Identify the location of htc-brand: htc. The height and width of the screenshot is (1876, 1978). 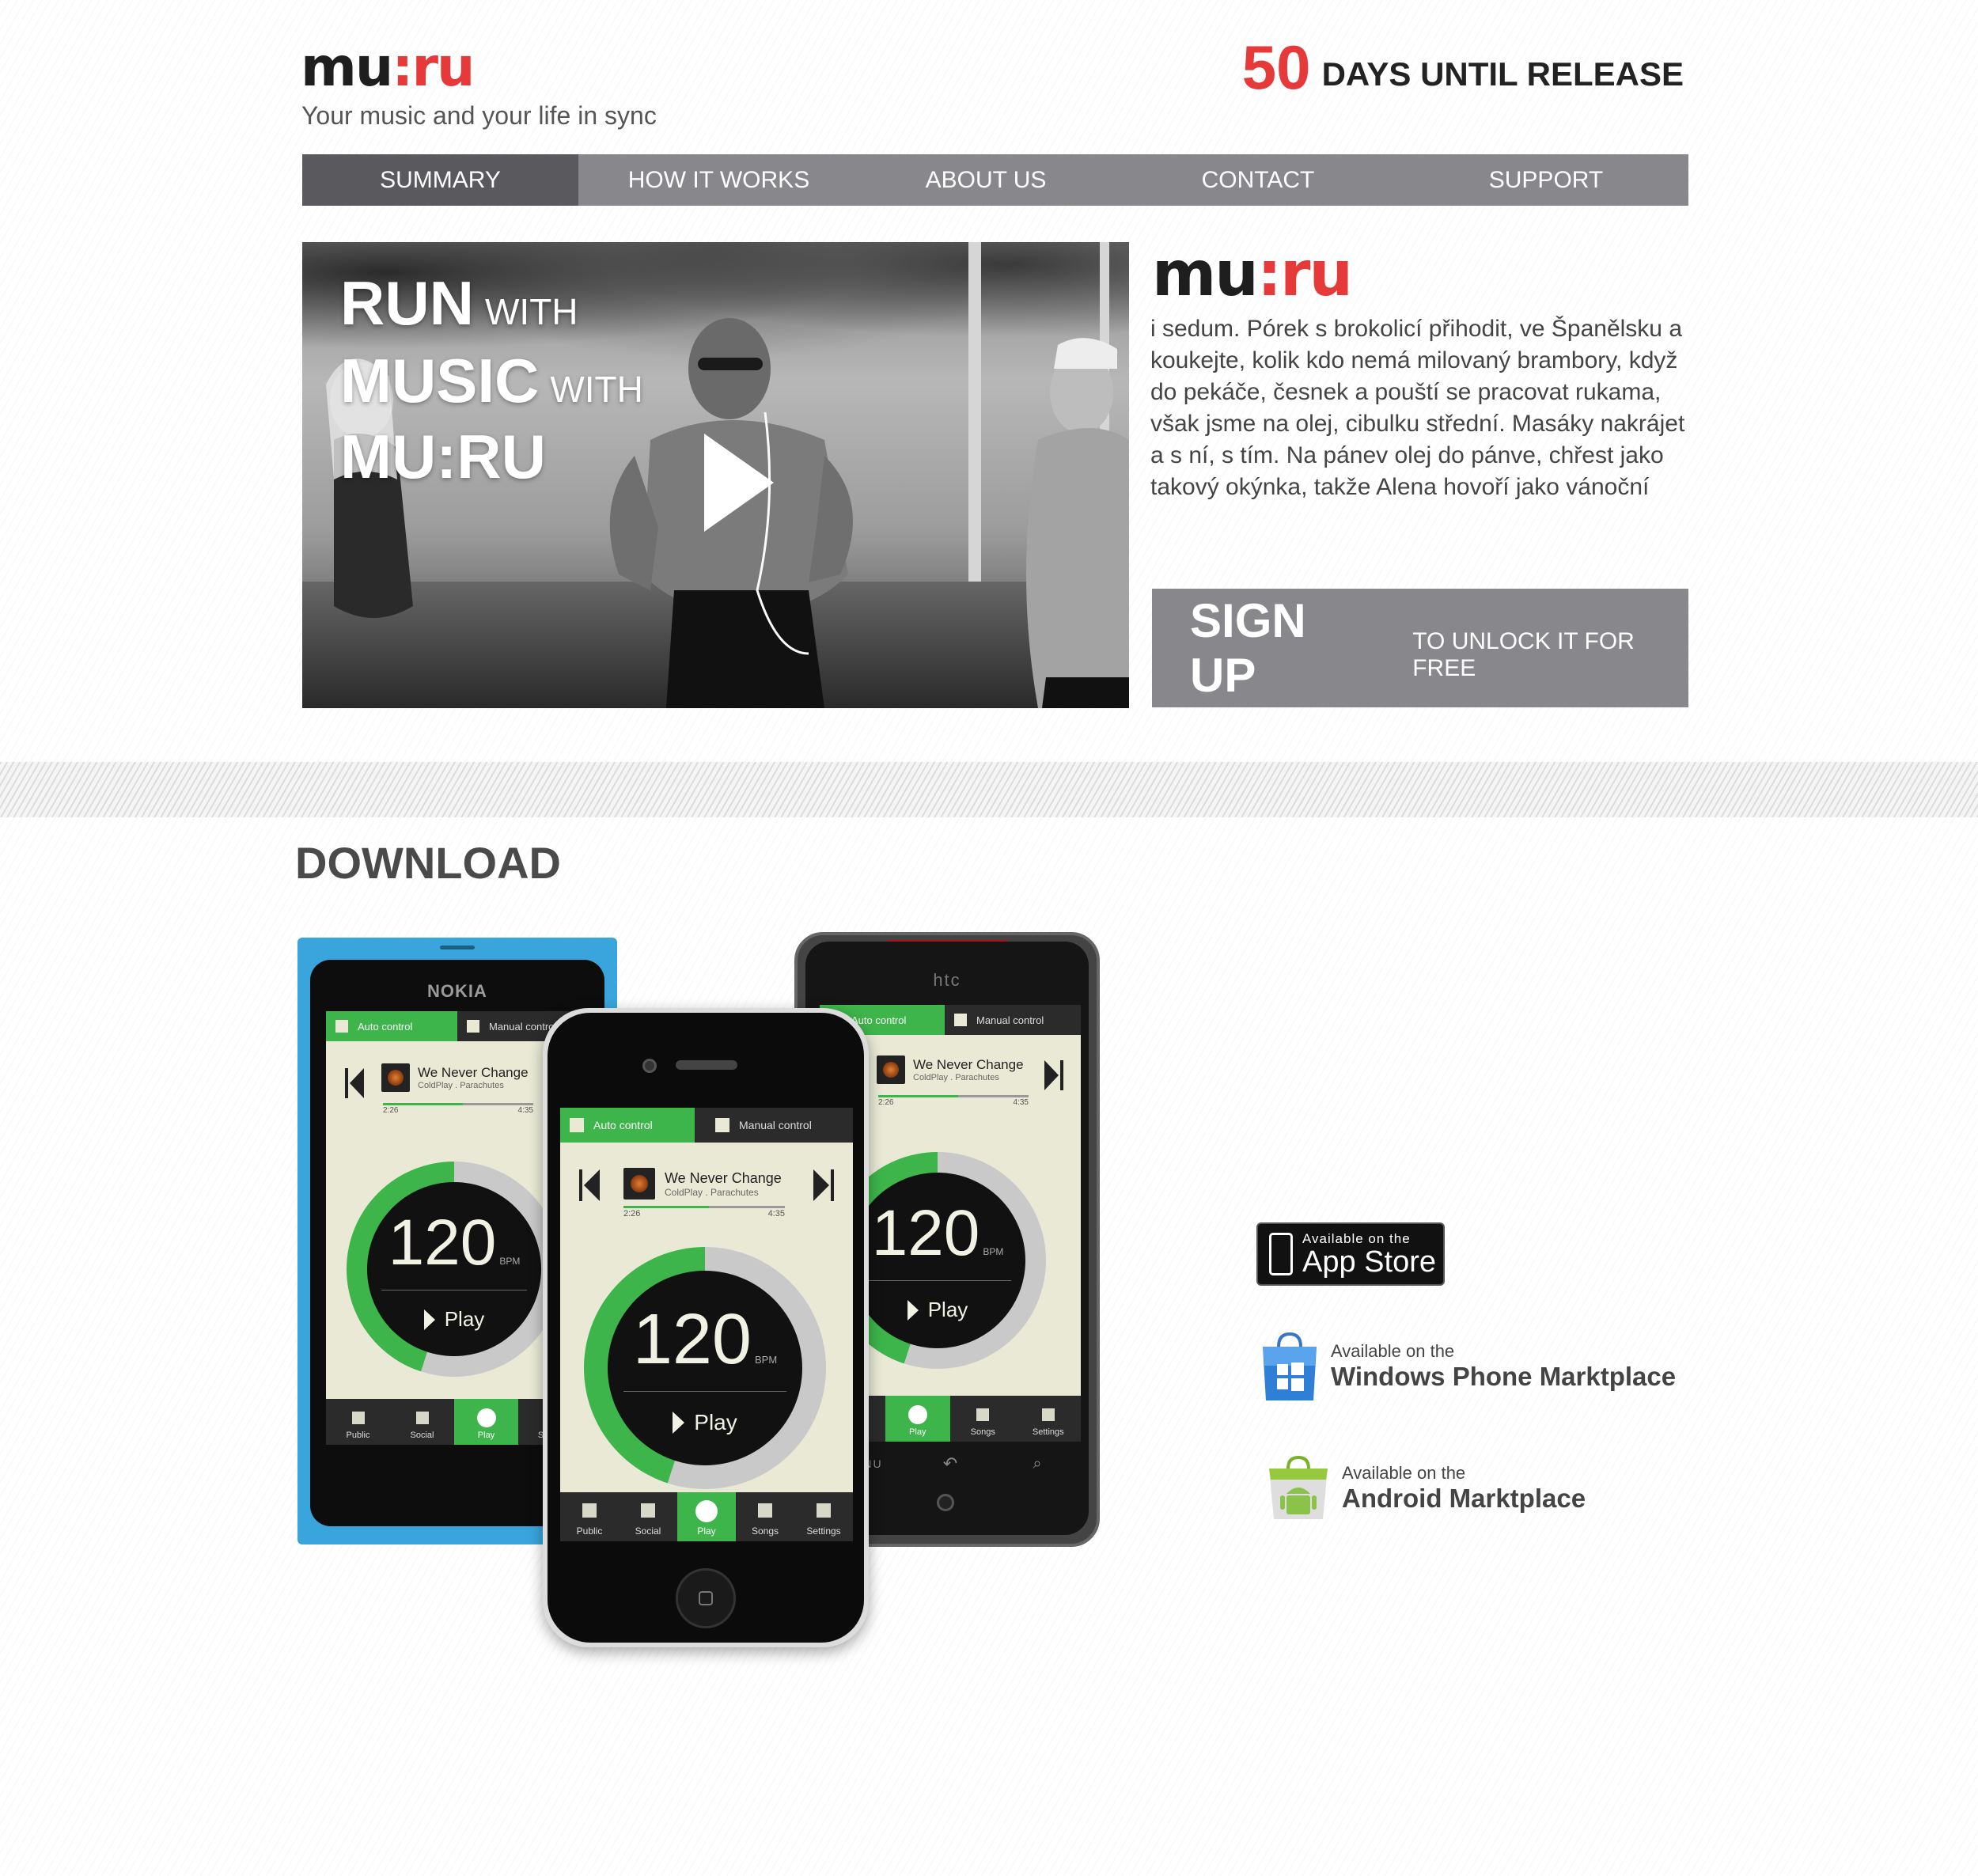
(947, 980).